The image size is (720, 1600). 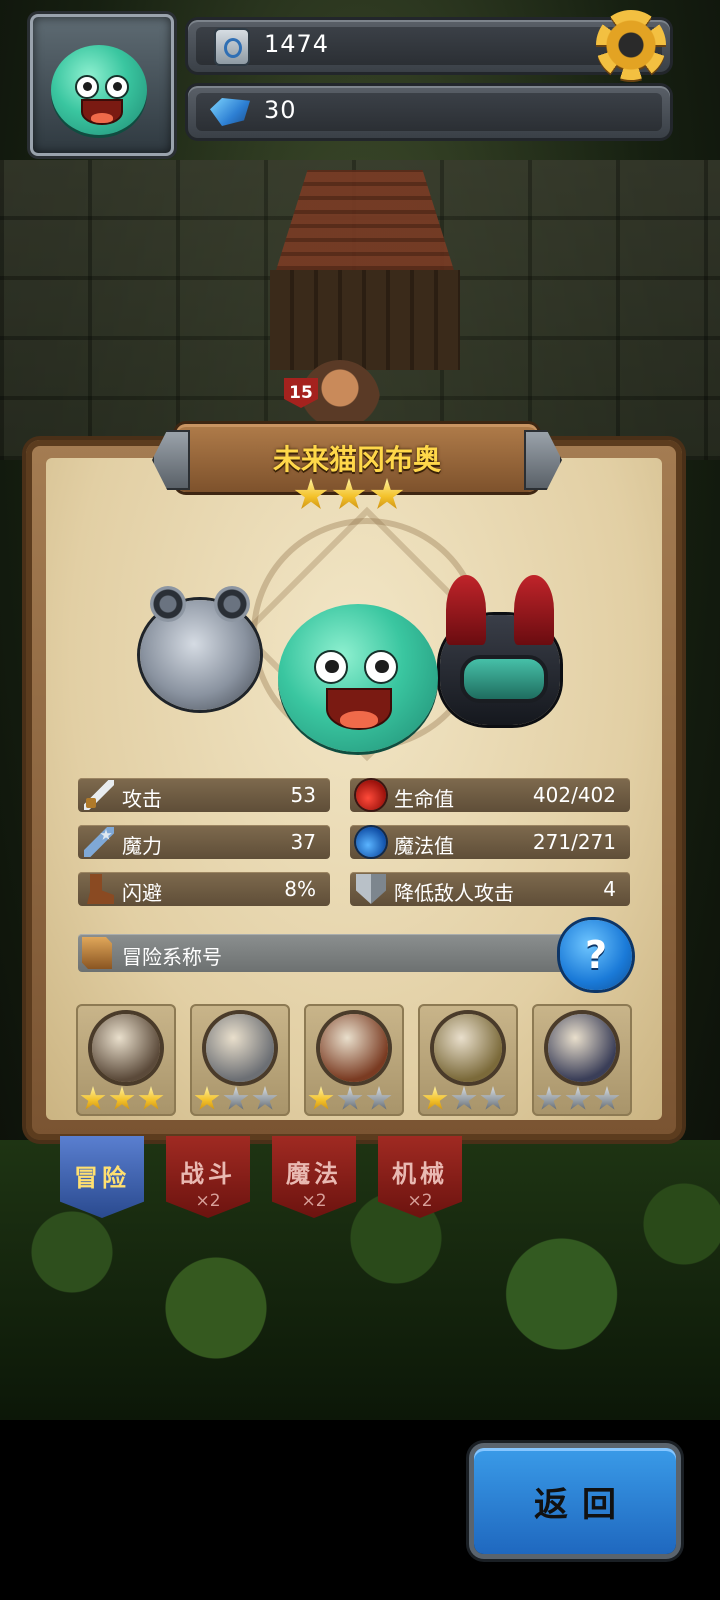 I want to click on gear-icon, so click(x=631, y=45).